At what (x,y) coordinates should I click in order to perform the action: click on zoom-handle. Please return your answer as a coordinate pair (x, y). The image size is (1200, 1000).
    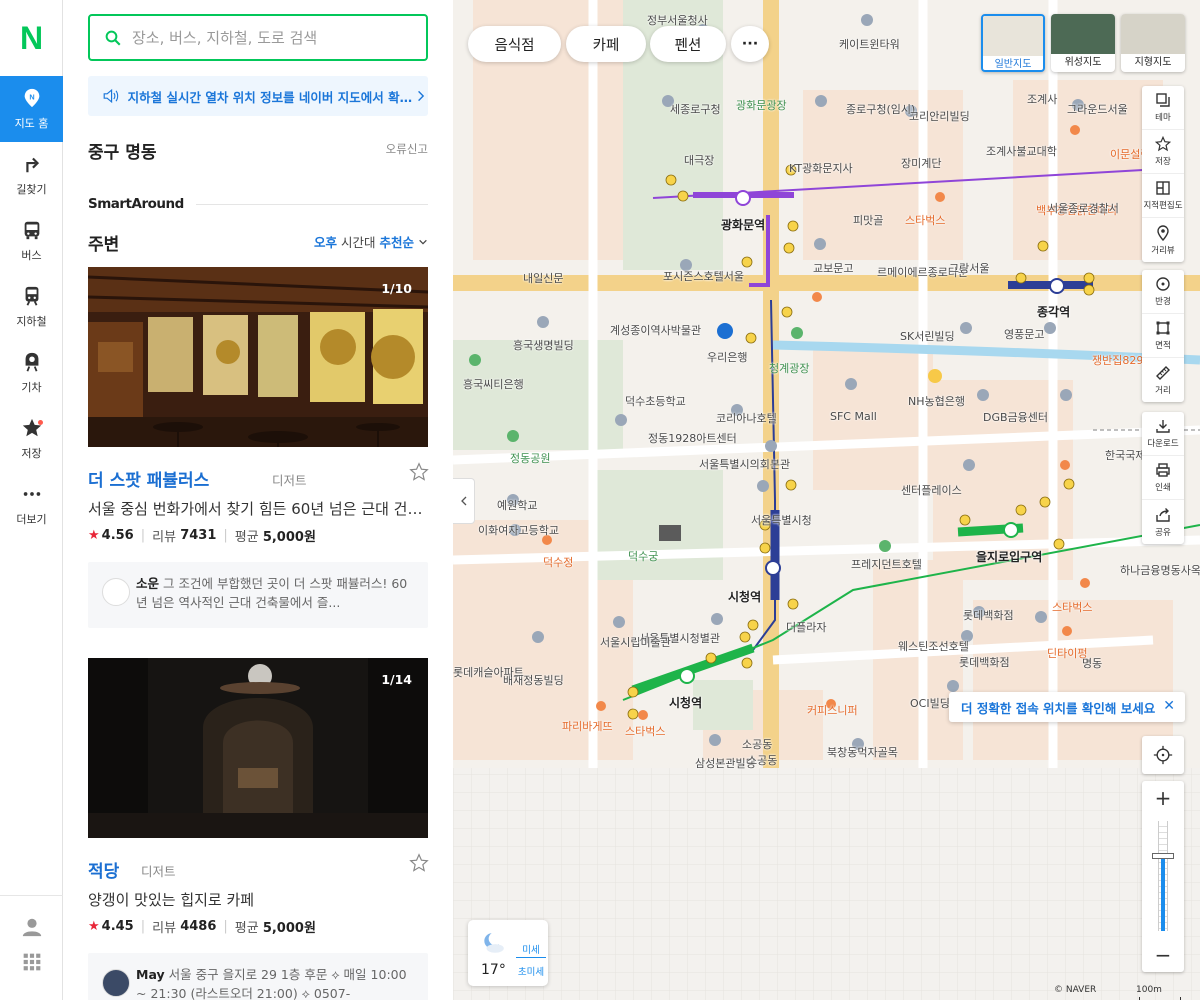
    Looking at the image, I should click on (1163, 856).